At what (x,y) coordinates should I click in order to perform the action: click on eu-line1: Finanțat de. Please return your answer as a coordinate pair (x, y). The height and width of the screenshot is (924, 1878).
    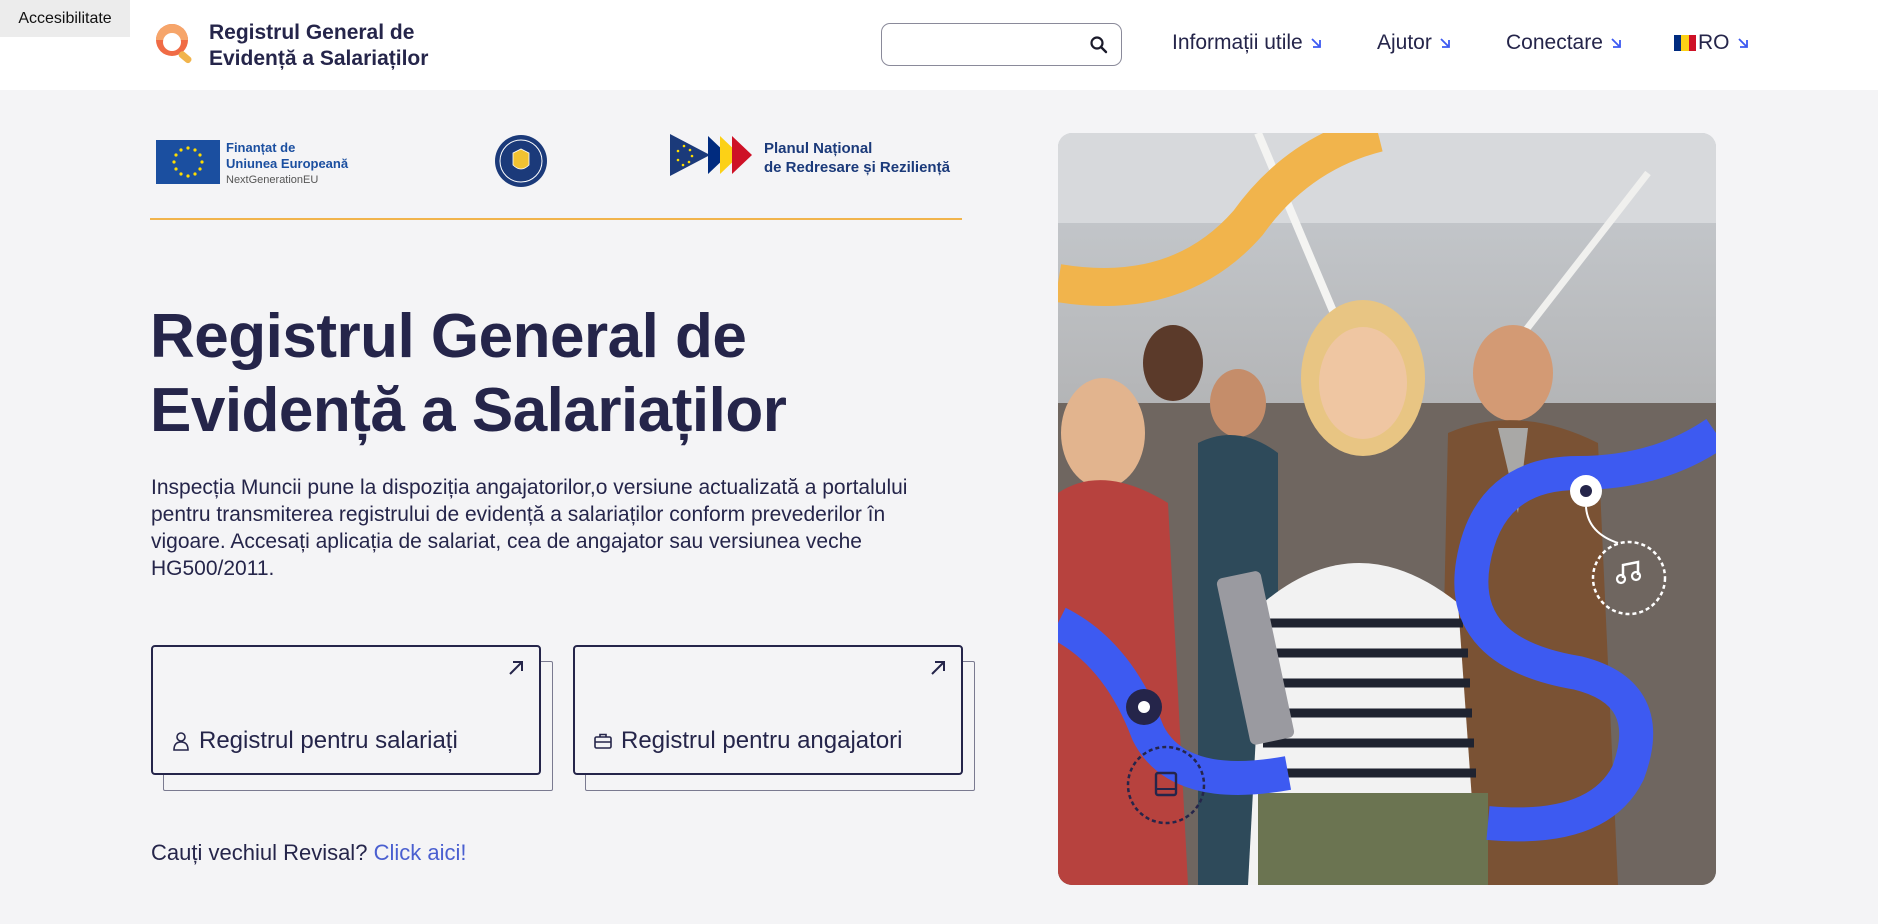
    Looking at the image, I should click on (261, 147).